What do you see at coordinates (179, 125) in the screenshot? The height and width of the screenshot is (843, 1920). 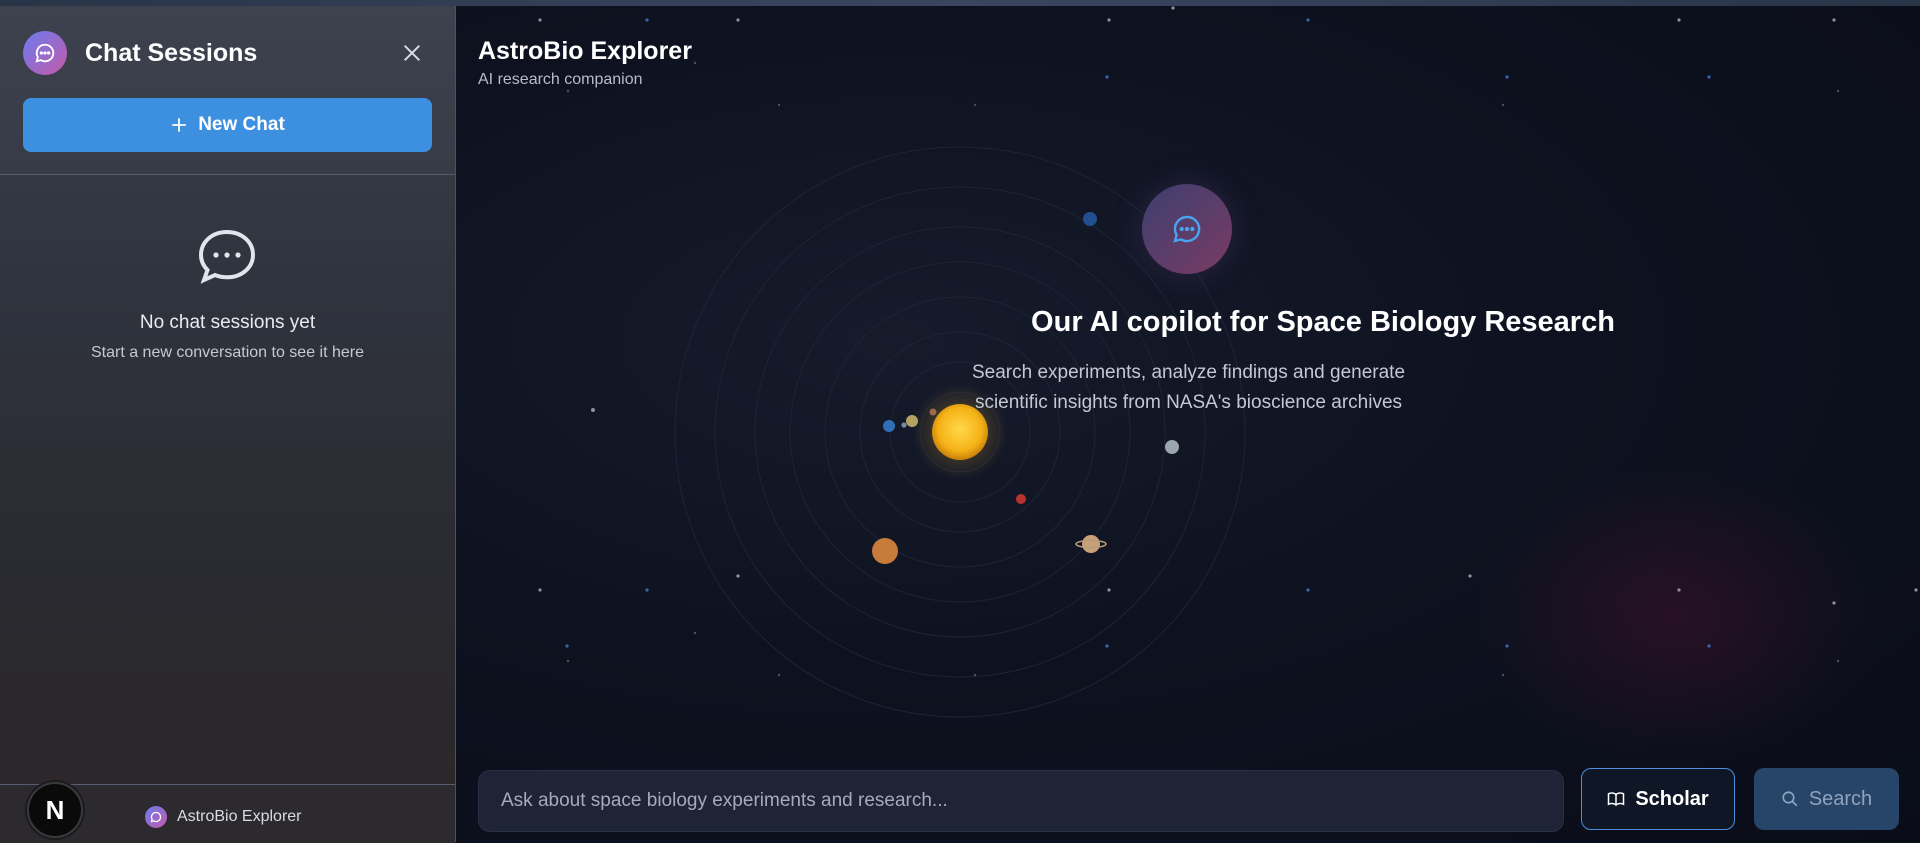 I see `plus-icon` at bounding box center [179, 125].